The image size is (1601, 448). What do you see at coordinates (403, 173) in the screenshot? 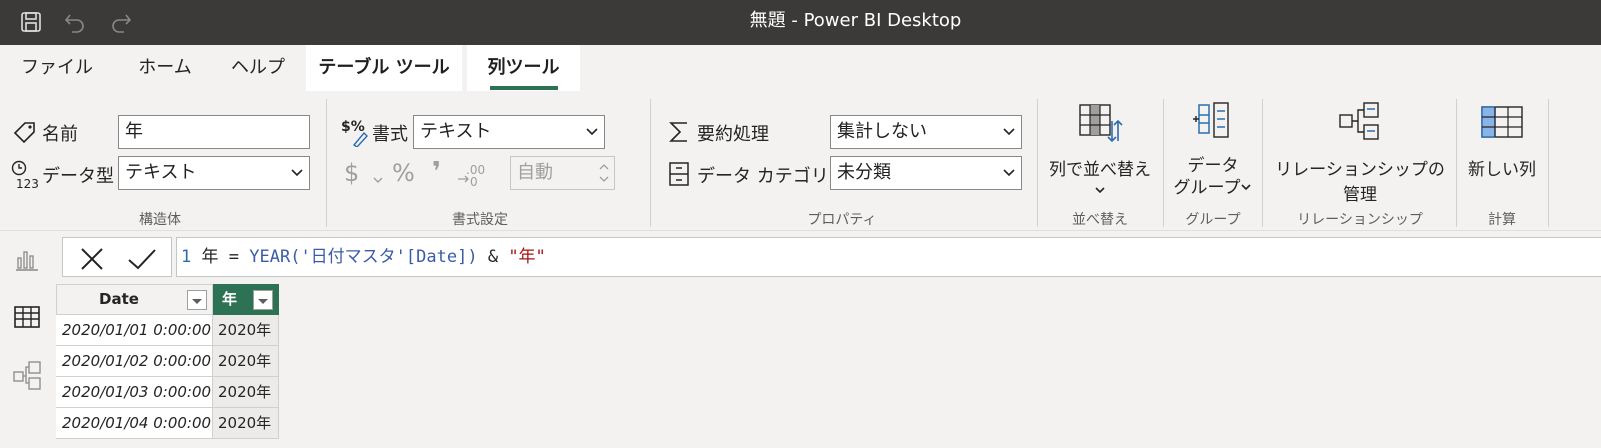
I see `percent-button: %` at bounding box center [403, 173].